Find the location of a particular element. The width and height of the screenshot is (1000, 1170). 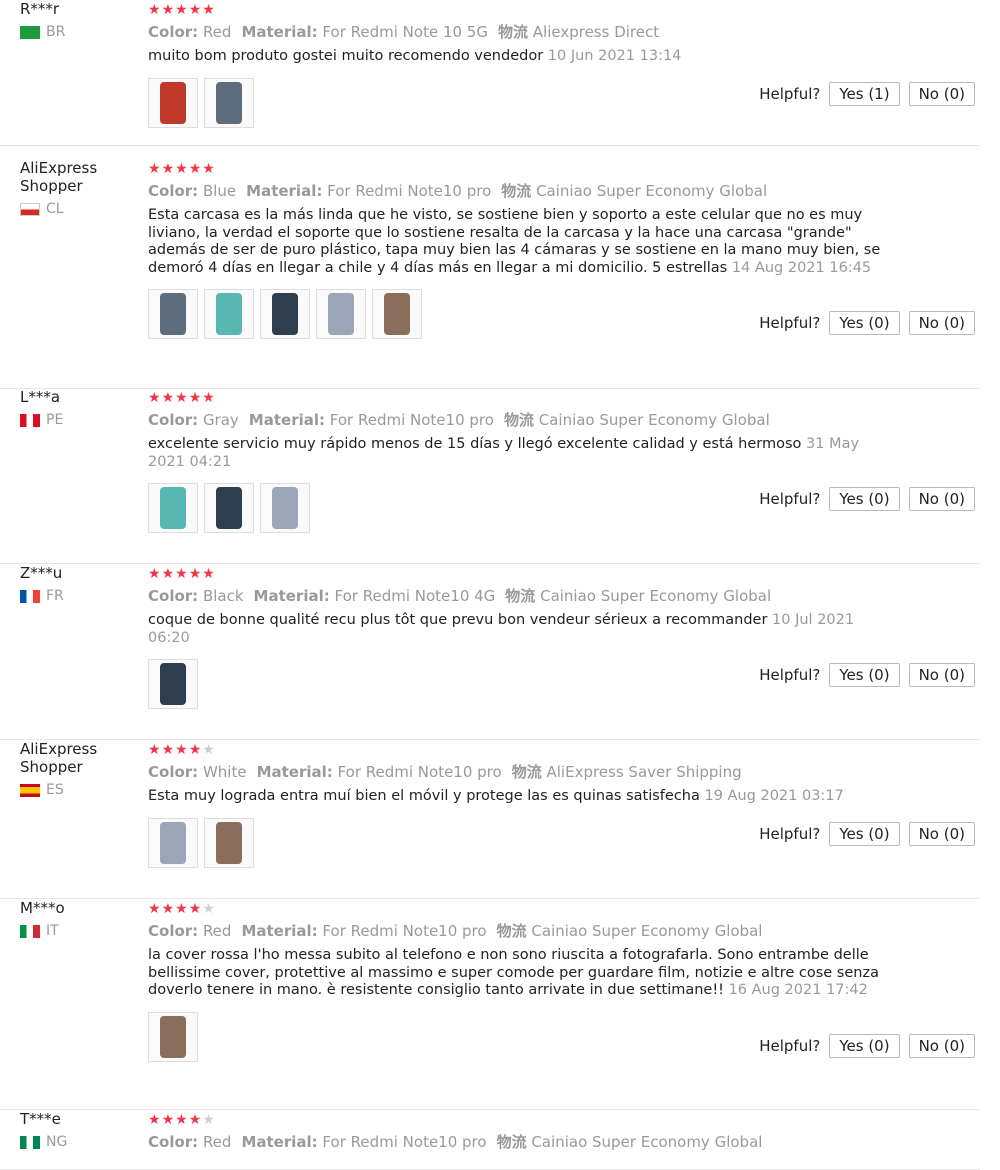

country-code: ES is located at coordinates (55, 790).